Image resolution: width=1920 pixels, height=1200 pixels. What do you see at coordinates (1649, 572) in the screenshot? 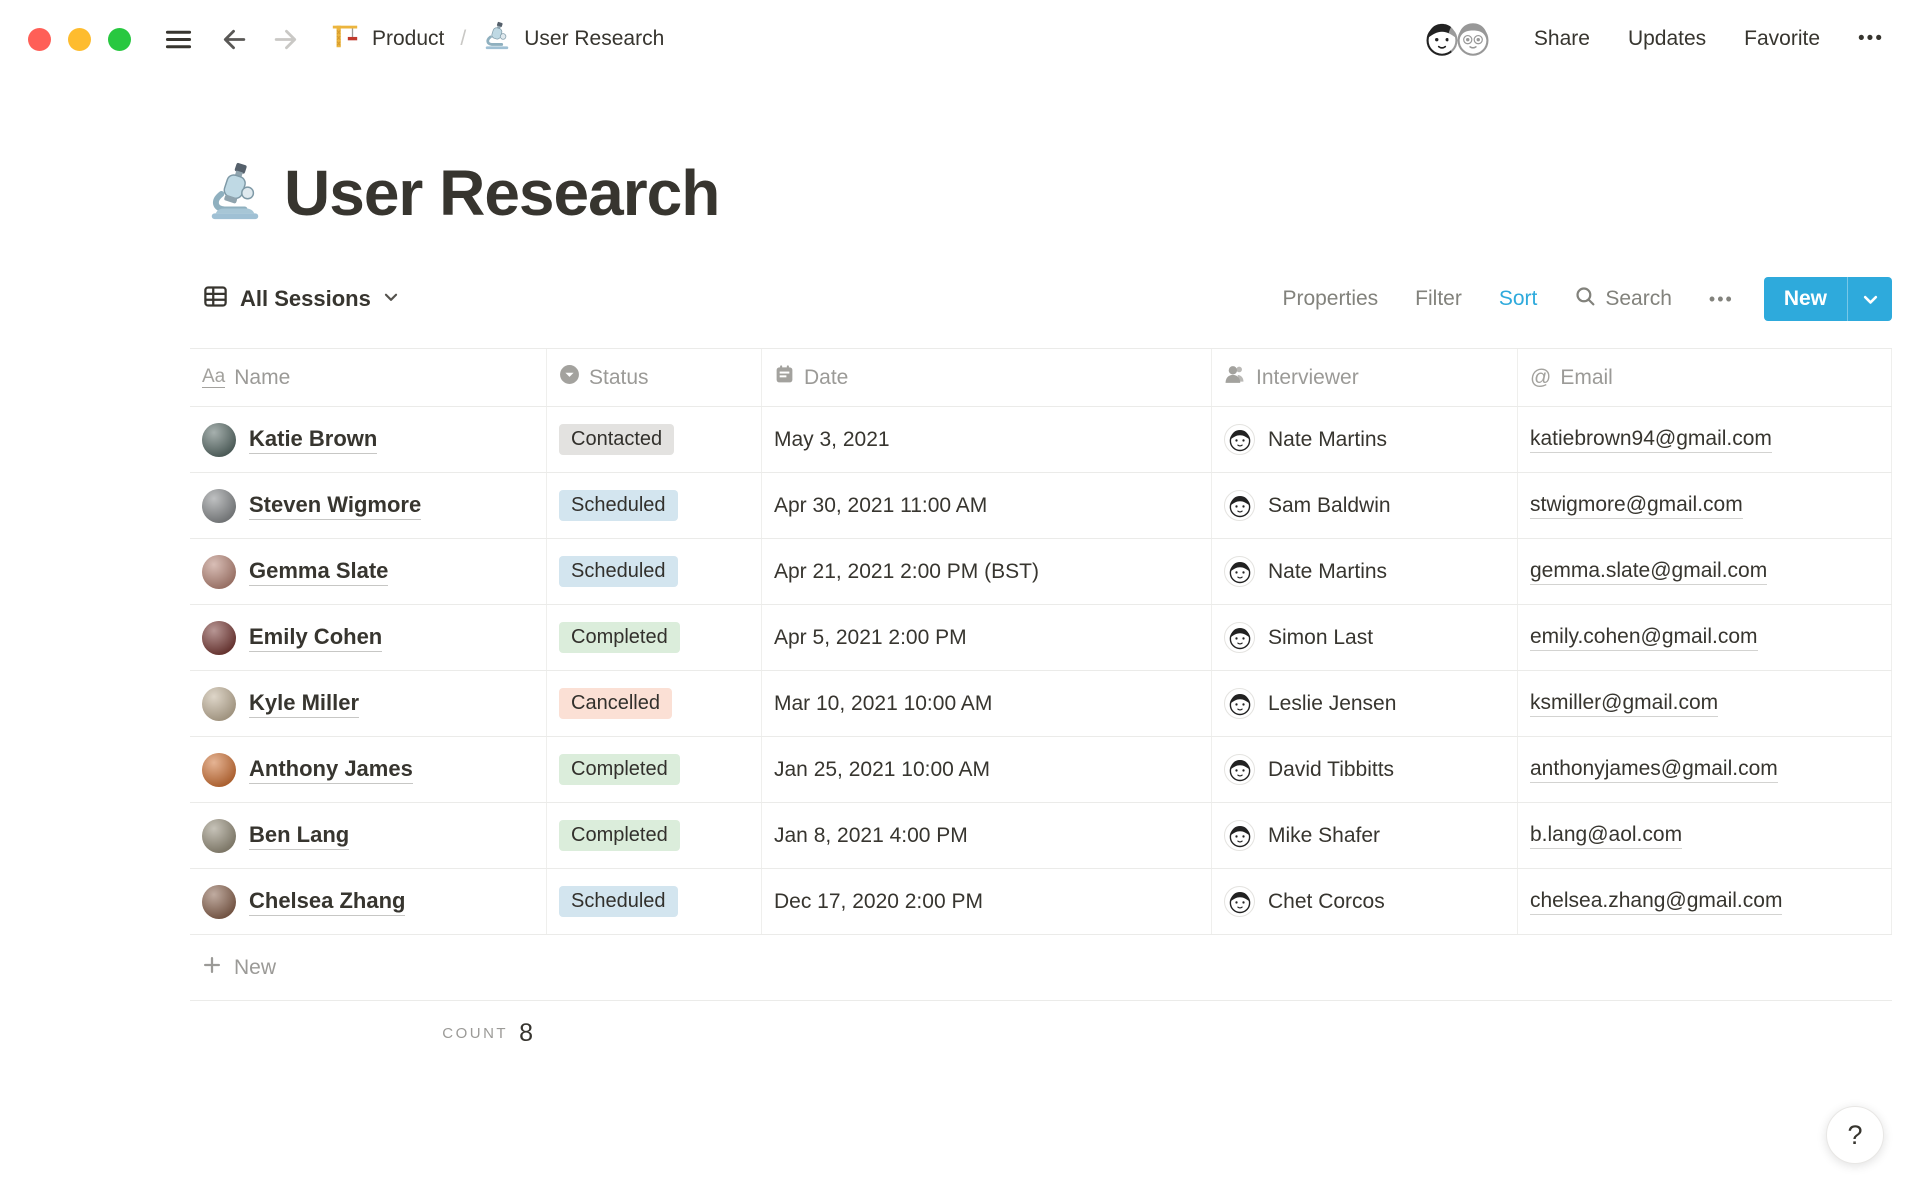
I see `email-link: gemma.slate@gmail.com` at bounding box center [1649, 572].